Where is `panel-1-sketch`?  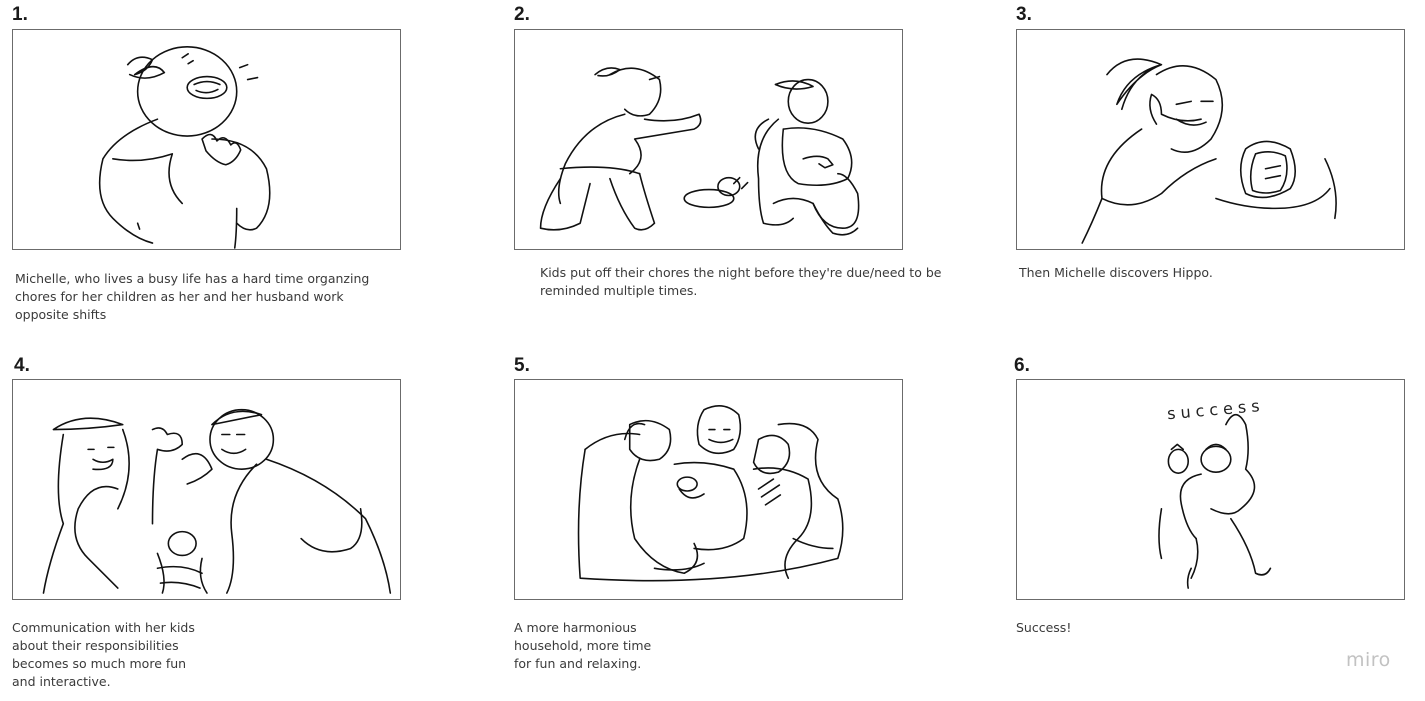 panel-1-sketch is located at coordinates (206, 139).